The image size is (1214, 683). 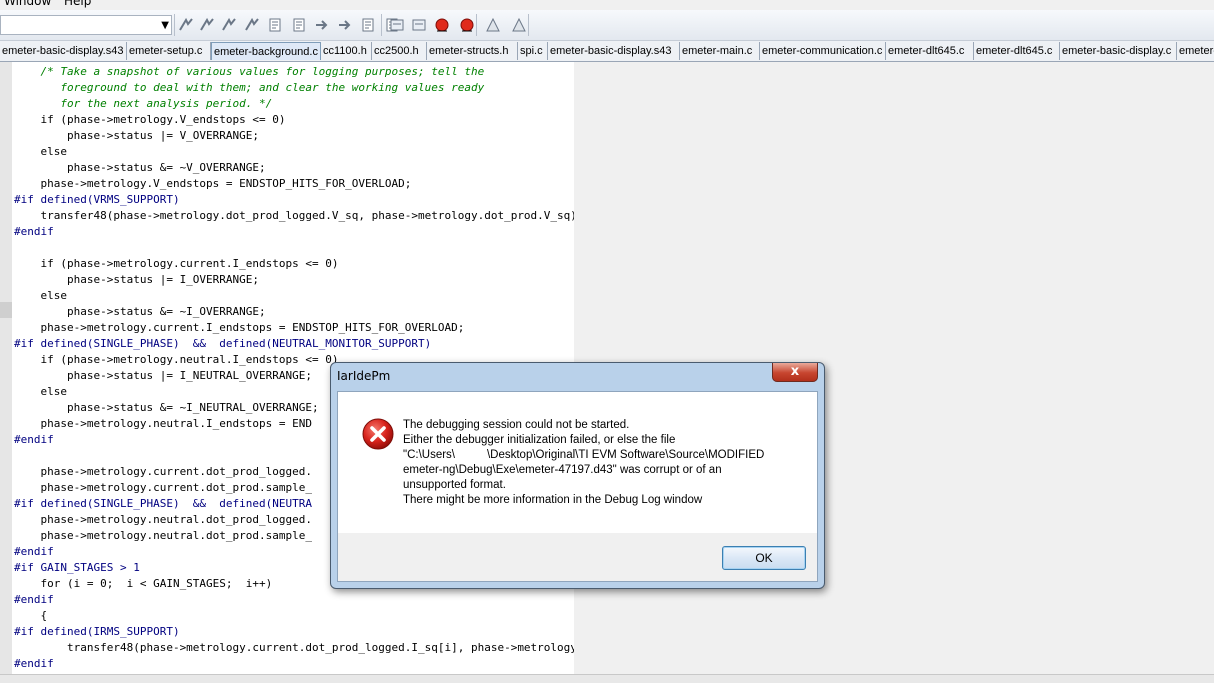 I want to click on editor-tab: emeter-setup.c, so click(x=169, y=51).